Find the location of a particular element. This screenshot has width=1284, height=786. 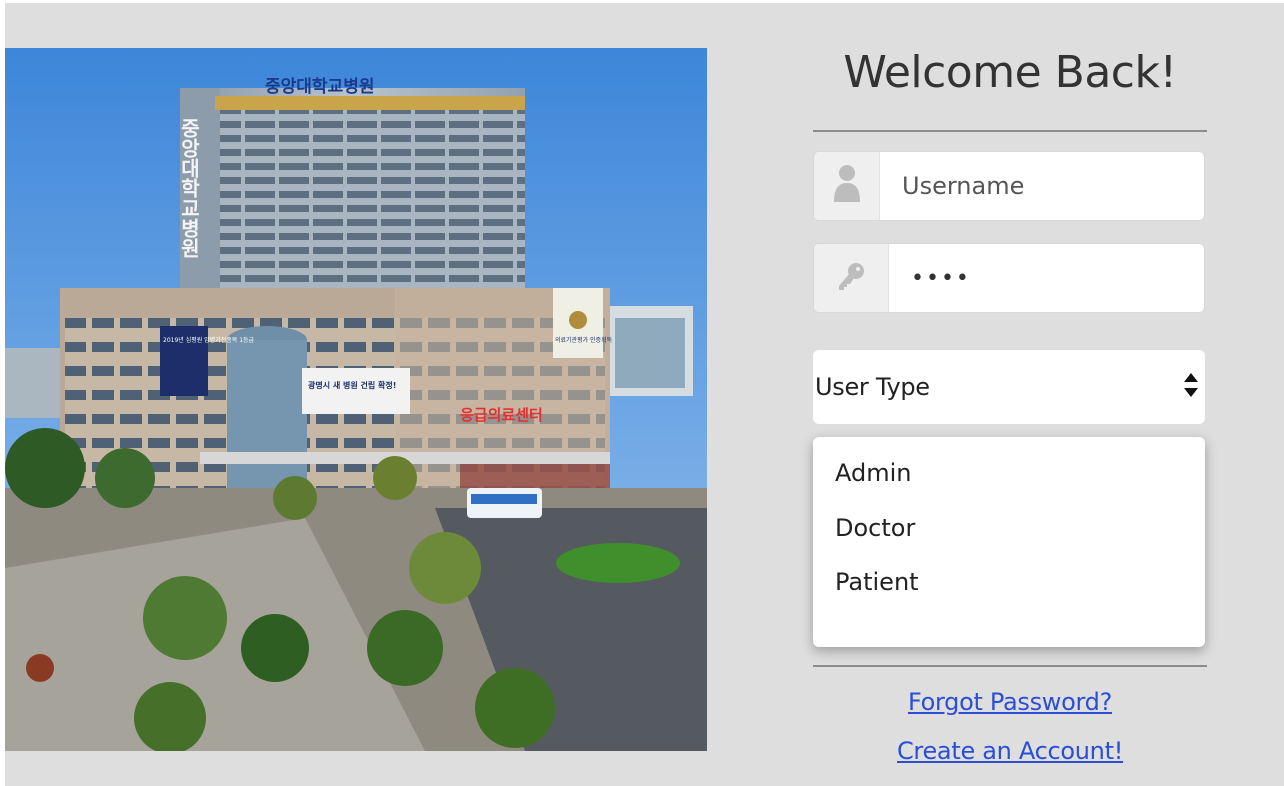

user-type-select: User Type is located at coordinates (1009, 387).